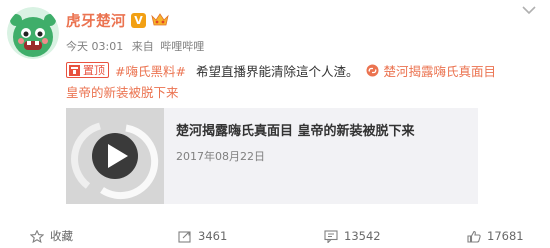 Image resolution: width=550 pixels, height=248 pixels. What do you see at coordinates (160, 20) in the screenshot?
I see `vip-crown-icon` at bounding box center [160, 20].